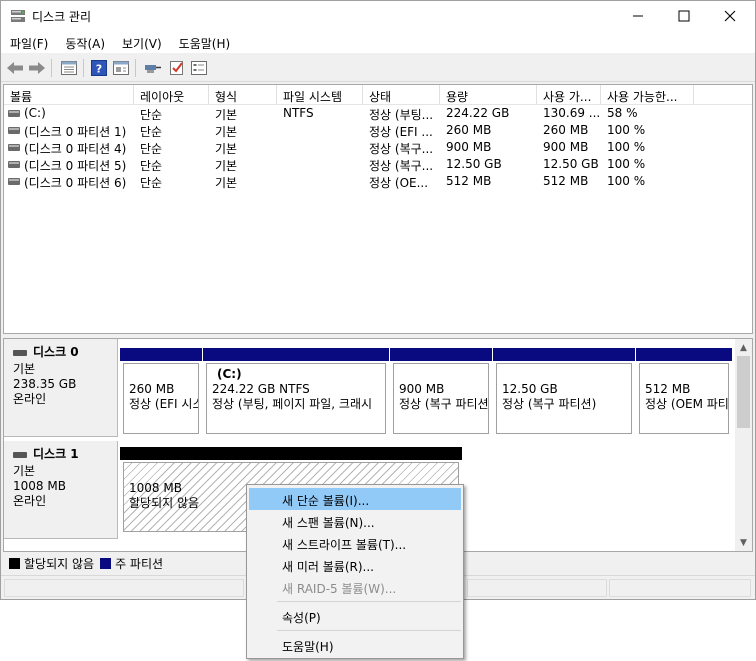 The image size is (756, 661). I want to click on cell-percent-free: 58 %, so click(622, 113).